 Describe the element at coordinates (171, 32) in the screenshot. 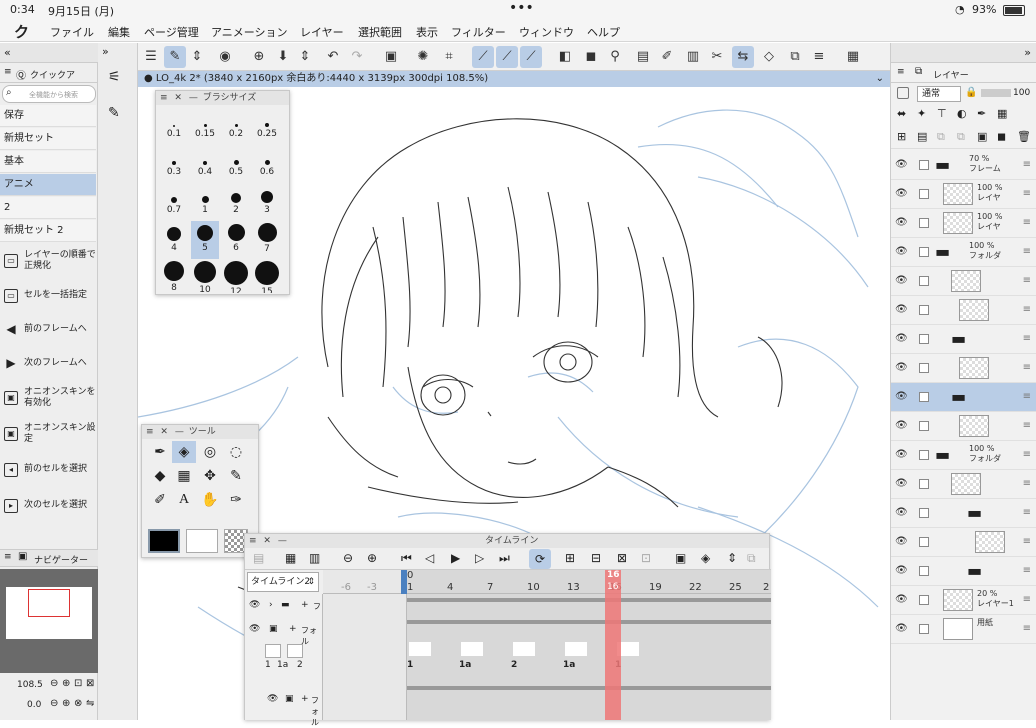

I see `menu-page: ページ管理` at that location.